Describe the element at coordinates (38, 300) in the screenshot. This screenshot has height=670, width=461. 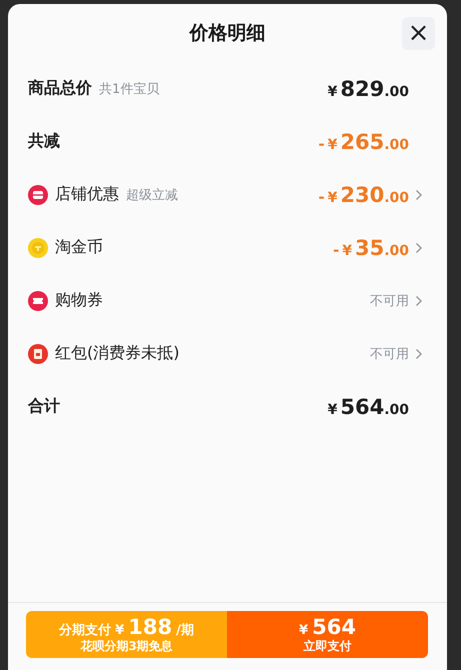
I see `ticket-icon` at that location.